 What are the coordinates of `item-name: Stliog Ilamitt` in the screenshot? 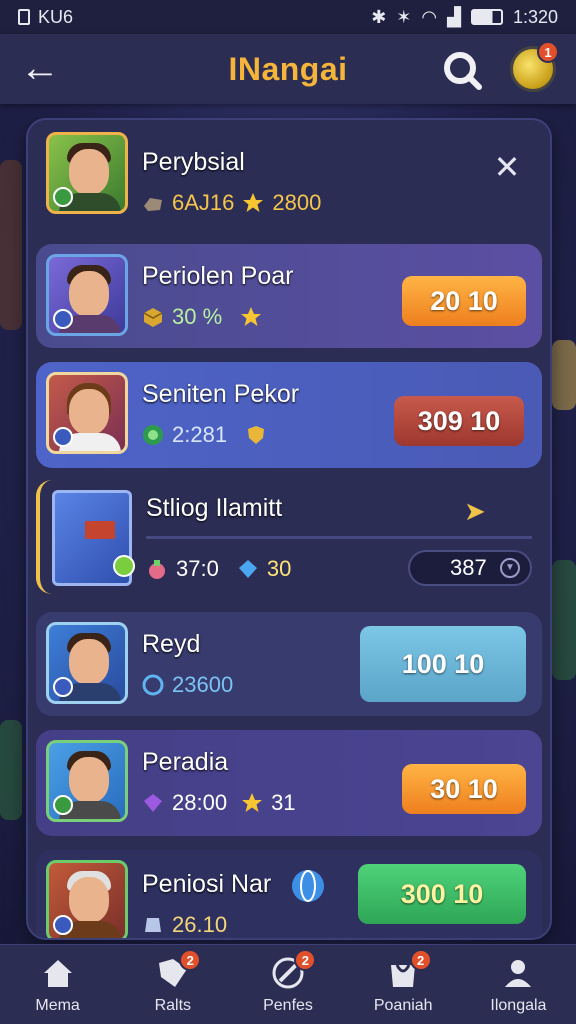 It's located at (214, 508).